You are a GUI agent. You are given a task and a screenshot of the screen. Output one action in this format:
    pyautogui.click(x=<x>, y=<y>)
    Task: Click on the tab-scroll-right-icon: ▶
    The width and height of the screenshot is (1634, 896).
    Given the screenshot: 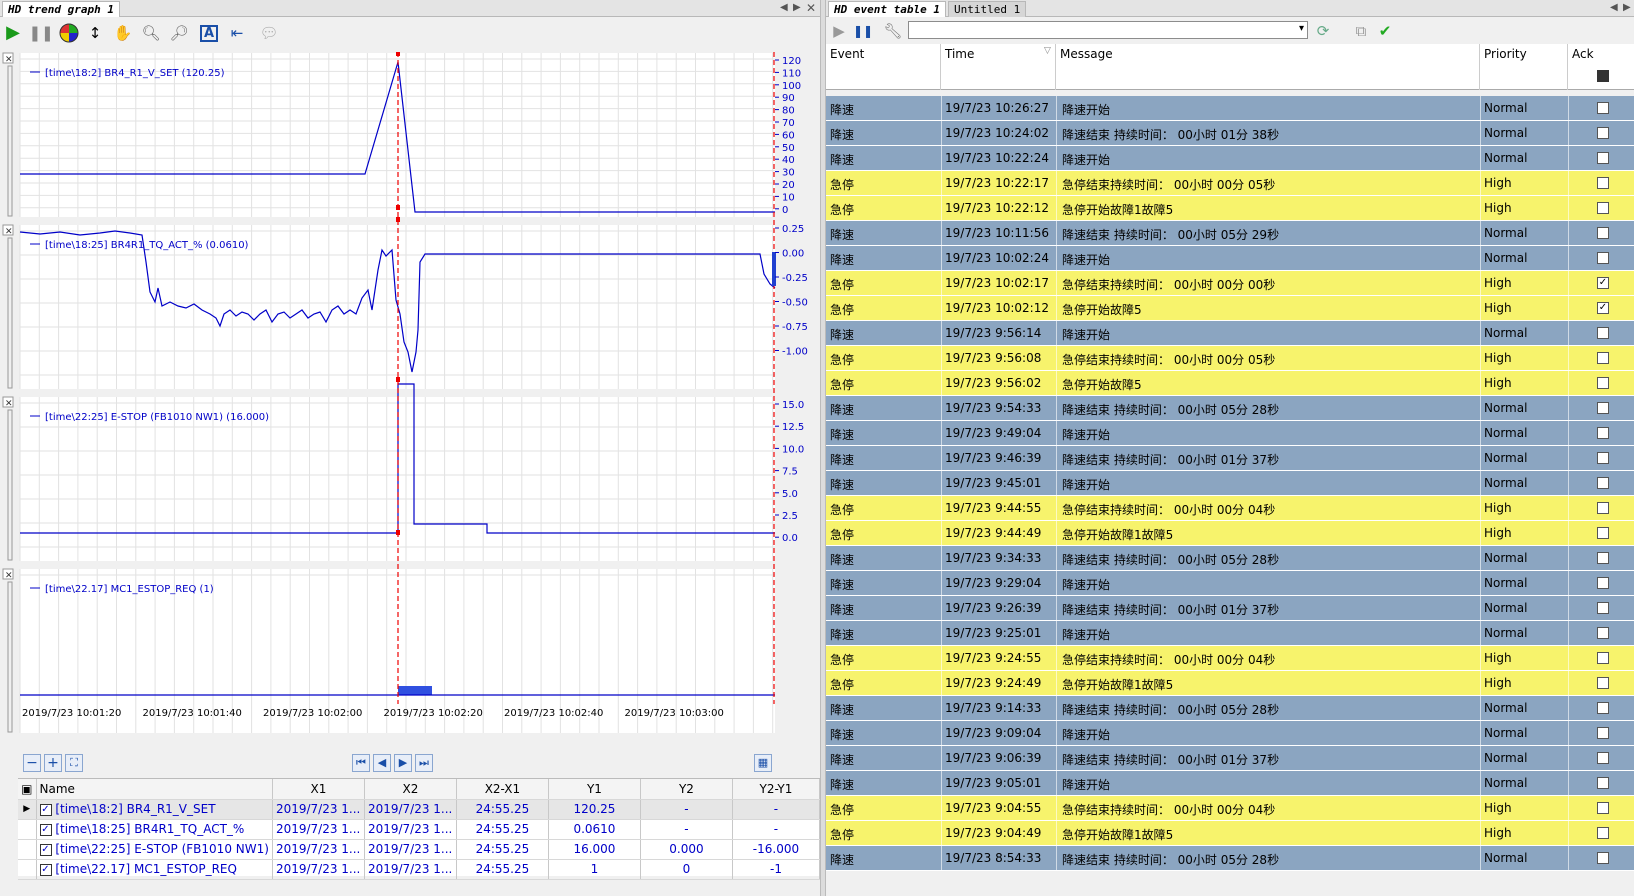 What is the action you would take?
    pyautogui.click(x=1627, y=8)
    